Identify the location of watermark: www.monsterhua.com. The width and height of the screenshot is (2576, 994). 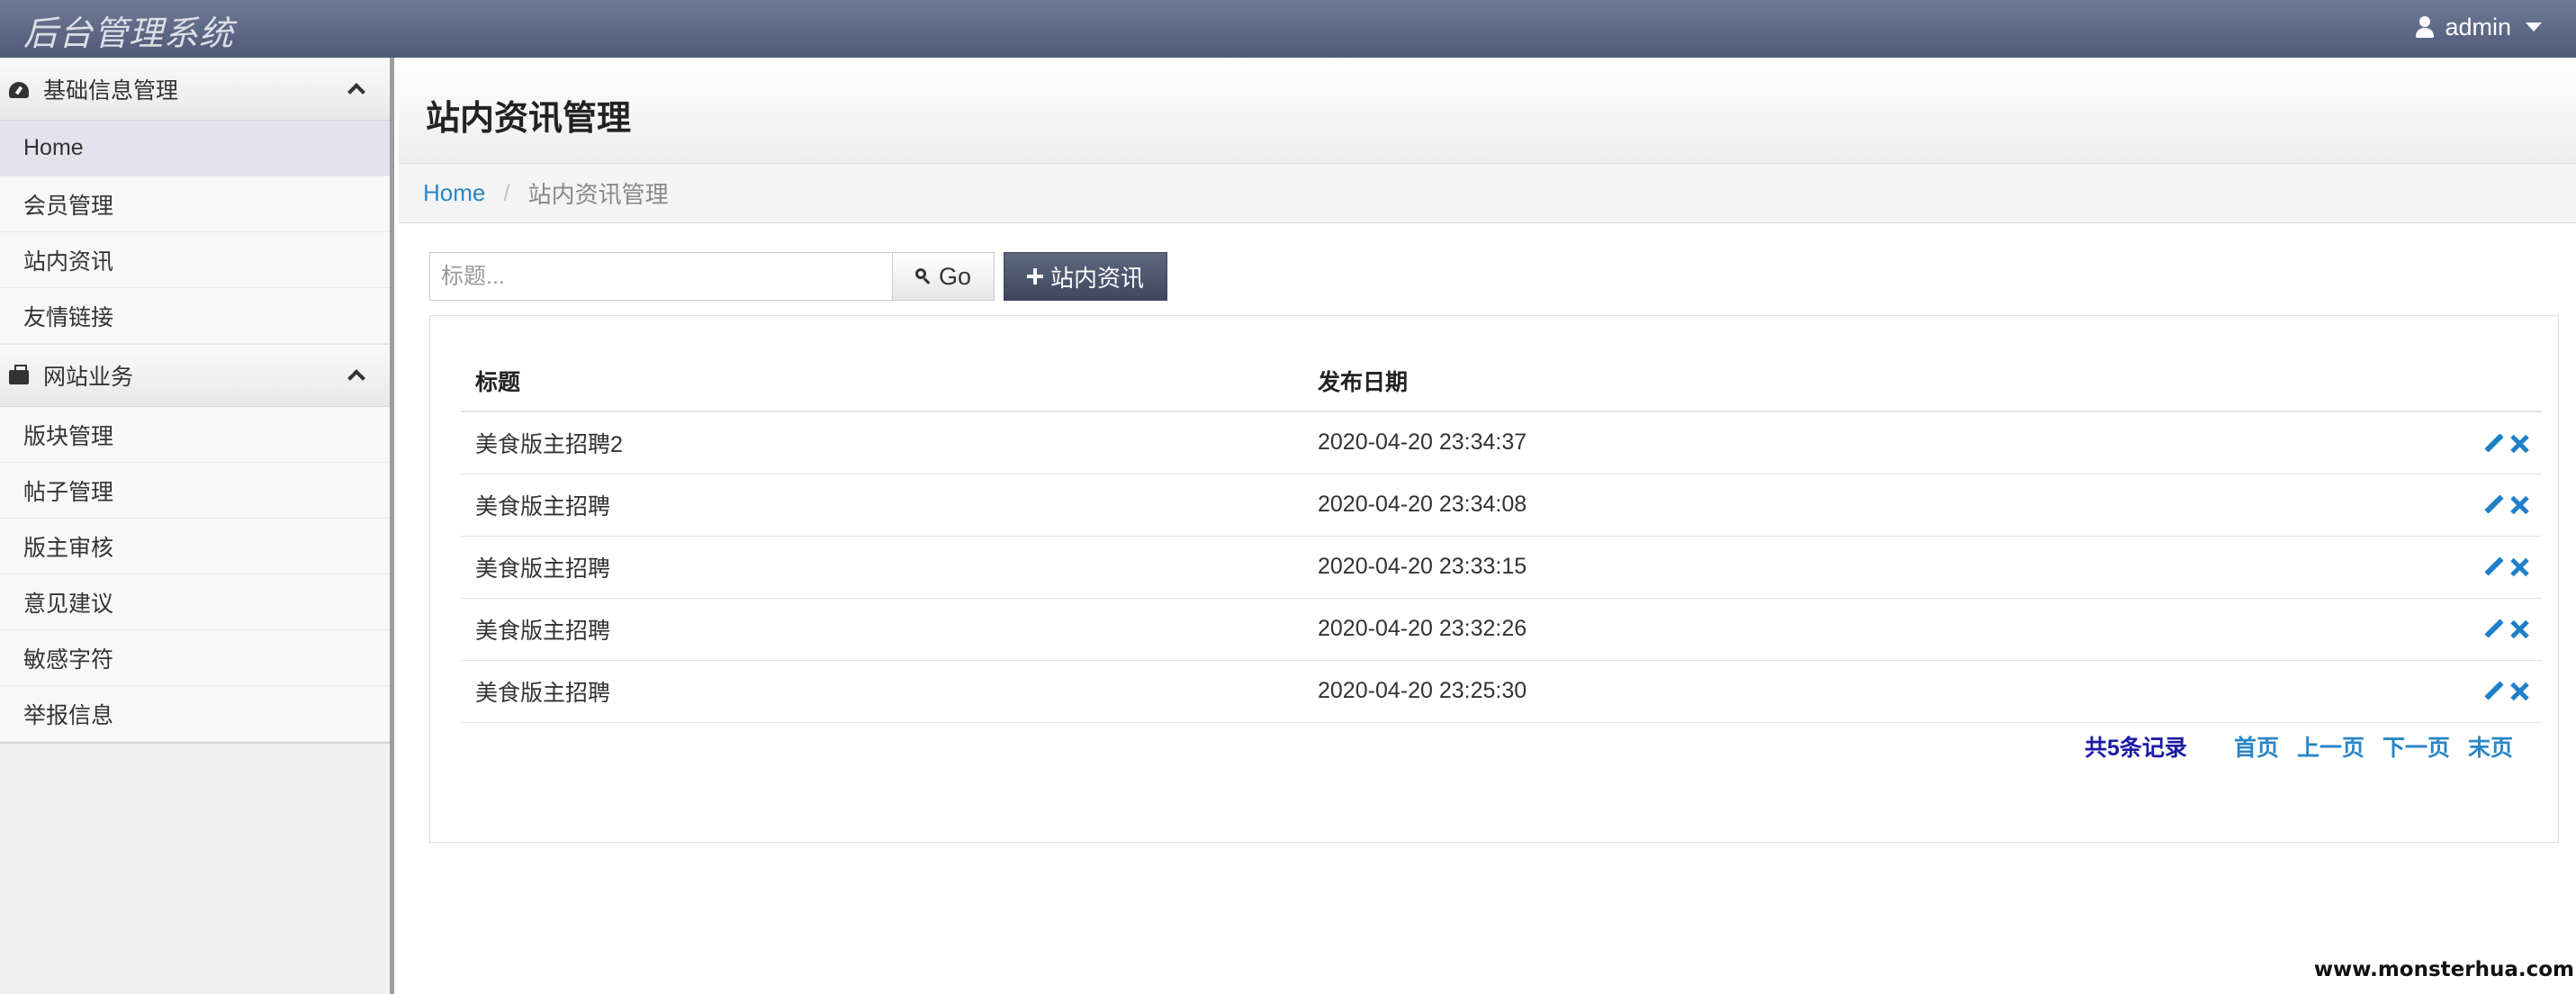
(2443, 969).